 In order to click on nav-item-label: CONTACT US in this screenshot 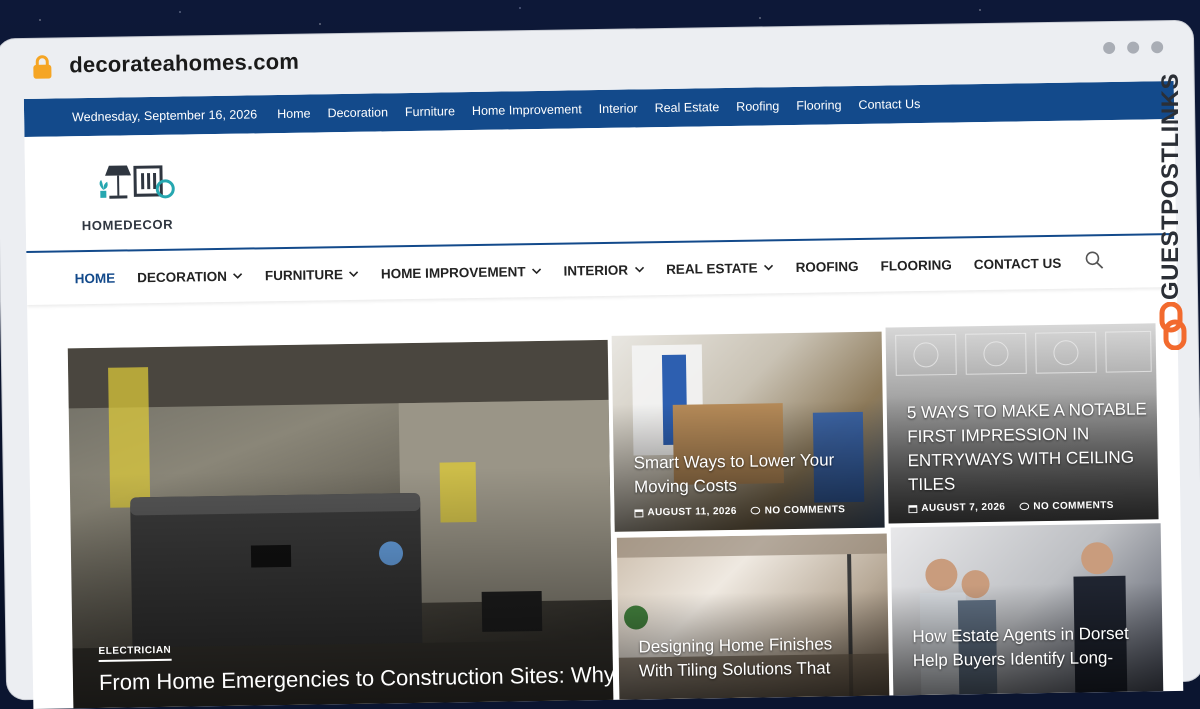, I will do `click(1017, 263)`.